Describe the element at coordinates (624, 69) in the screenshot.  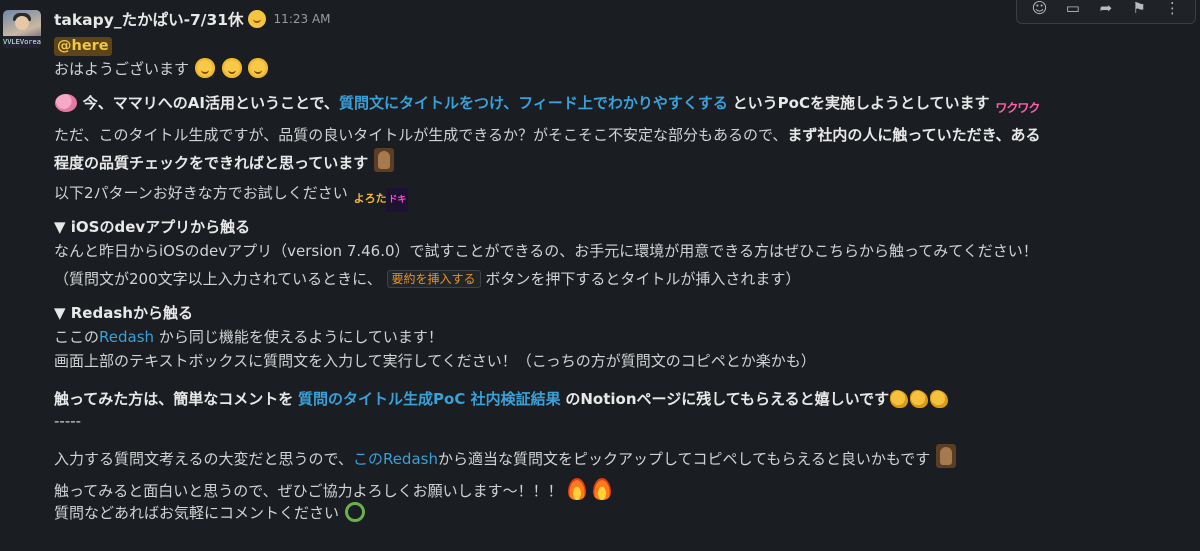
I see `greeting-line: おはようございます` at that location.